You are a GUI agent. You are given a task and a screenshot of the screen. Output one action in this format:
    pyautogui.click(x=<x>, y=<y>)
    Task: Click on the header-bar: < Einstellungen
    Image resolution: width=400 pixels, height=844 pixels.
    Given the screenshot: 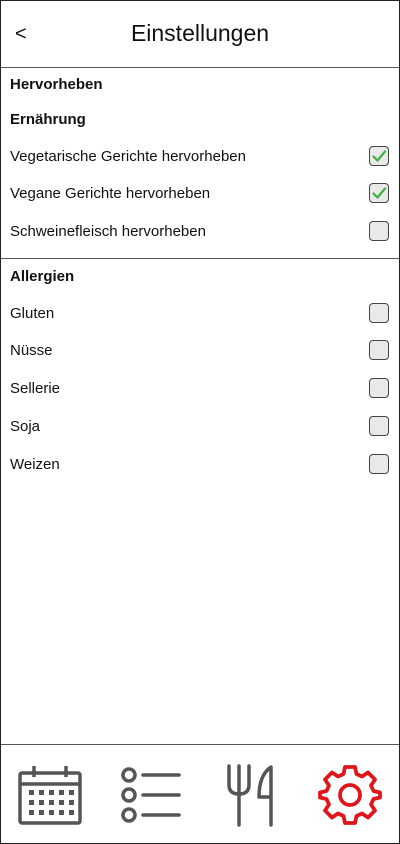 What is the action you would take?
    pyautogui.click(x=200, y=34)
    